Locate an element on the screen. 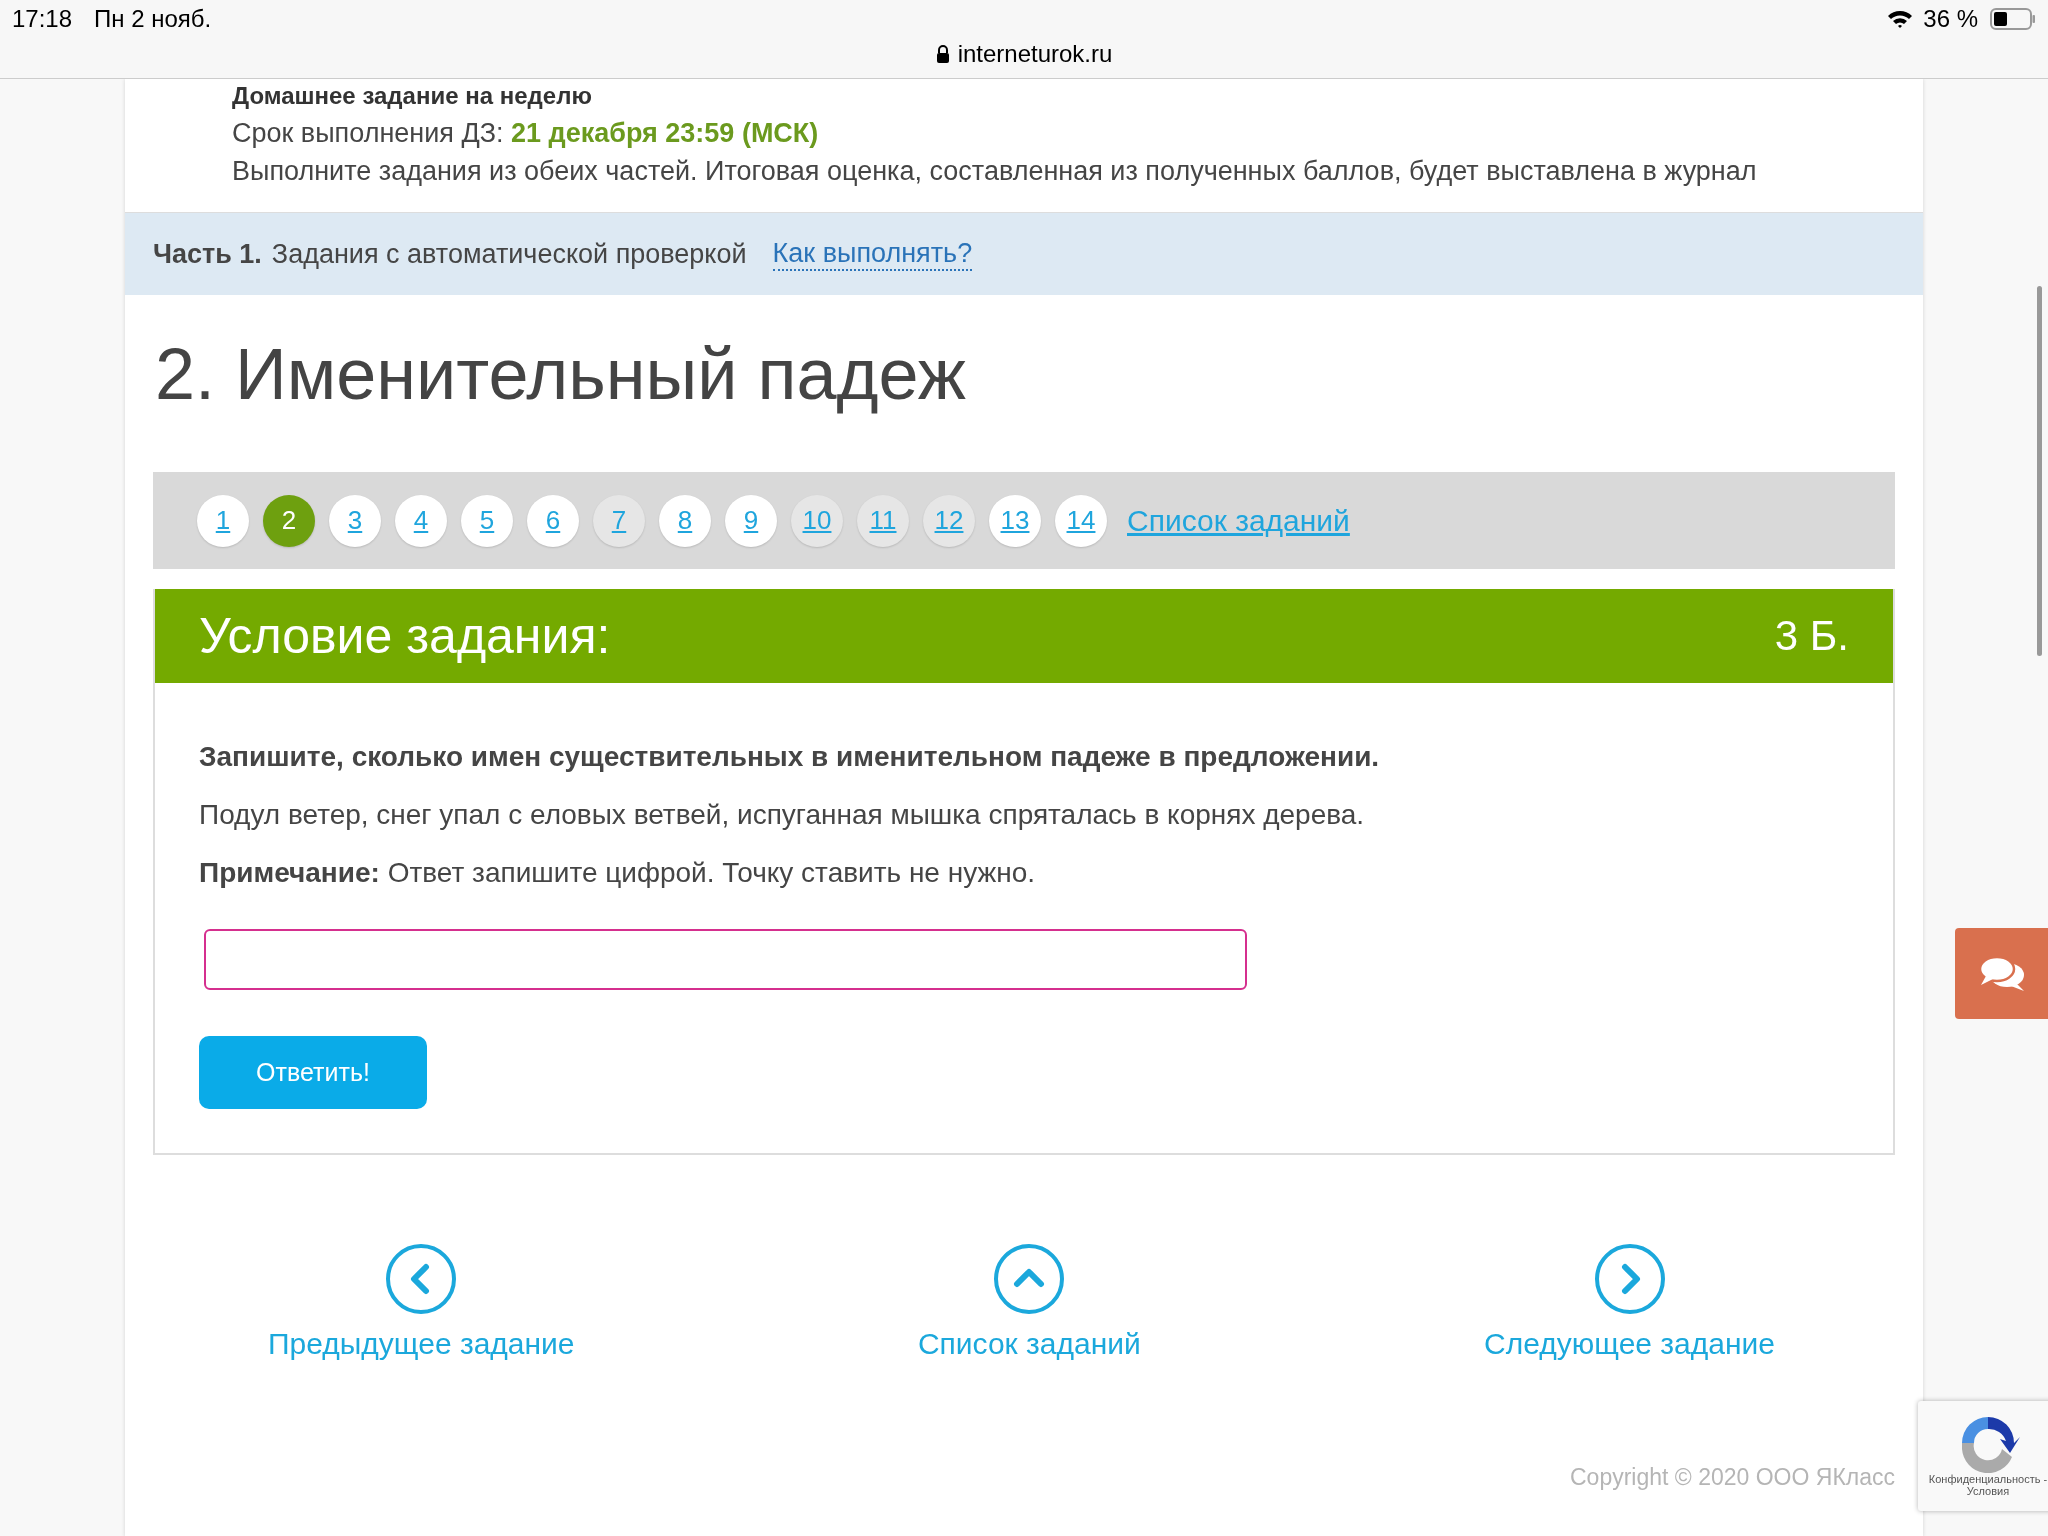 Image resolution: width=2048 pixels, height=1536 pixels. task-note: Примечание: Ответ запишите цифрой. Точку ставить не нужно. is located at coordinates (618, 873).